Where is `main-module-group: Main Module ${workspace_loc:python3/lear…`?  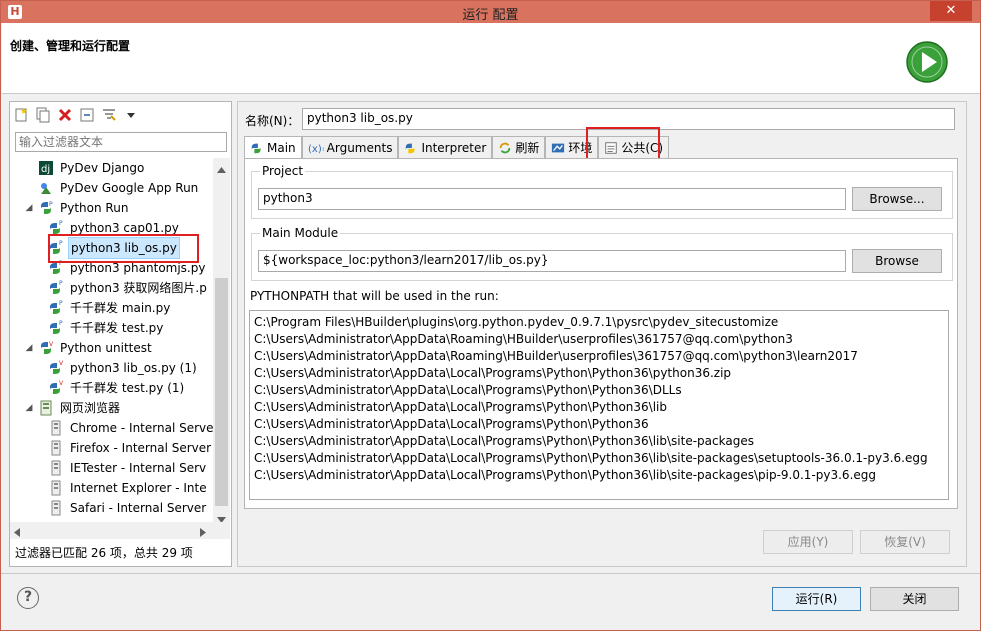
main-module-group: Main Module ${workspace_loc:python3/lear… is located at coordinates (602, 253).